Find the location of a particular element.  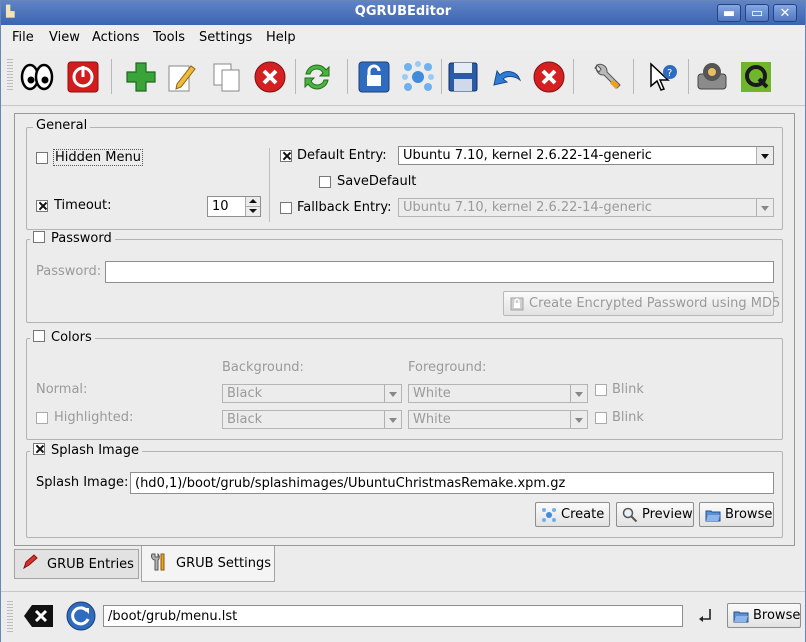

colors-checkbox is located at coordinates (39, 336).